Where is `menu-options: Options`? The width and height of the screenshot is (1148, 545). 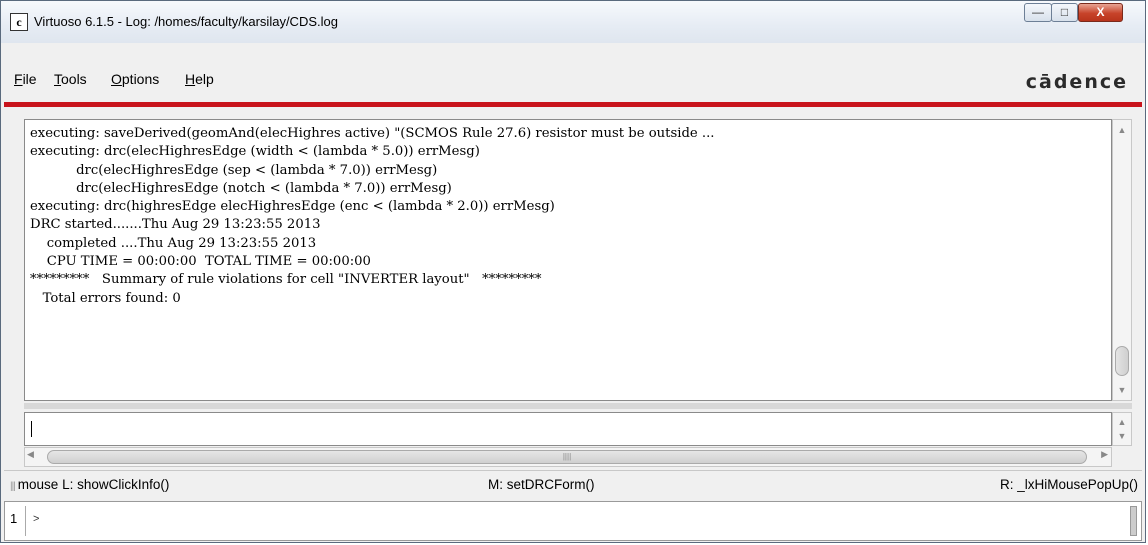
menu-options: Options is located at coordinates (135, 79).